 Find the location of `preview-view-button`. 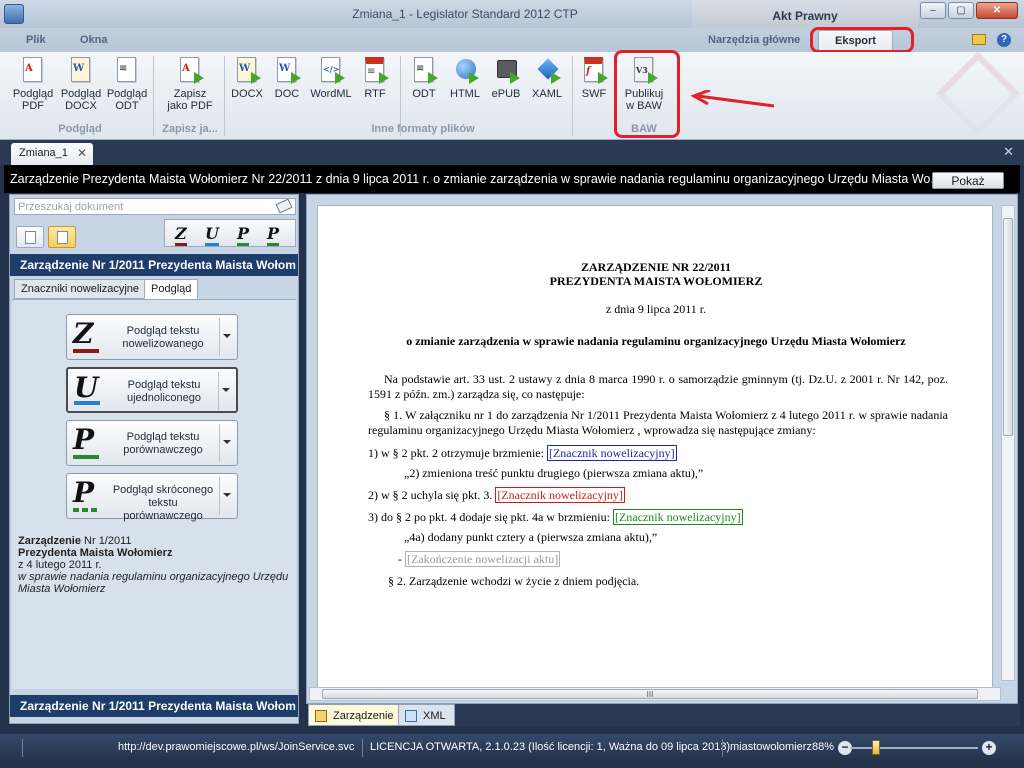

preview-view-button is located at coordinates (62, 237).